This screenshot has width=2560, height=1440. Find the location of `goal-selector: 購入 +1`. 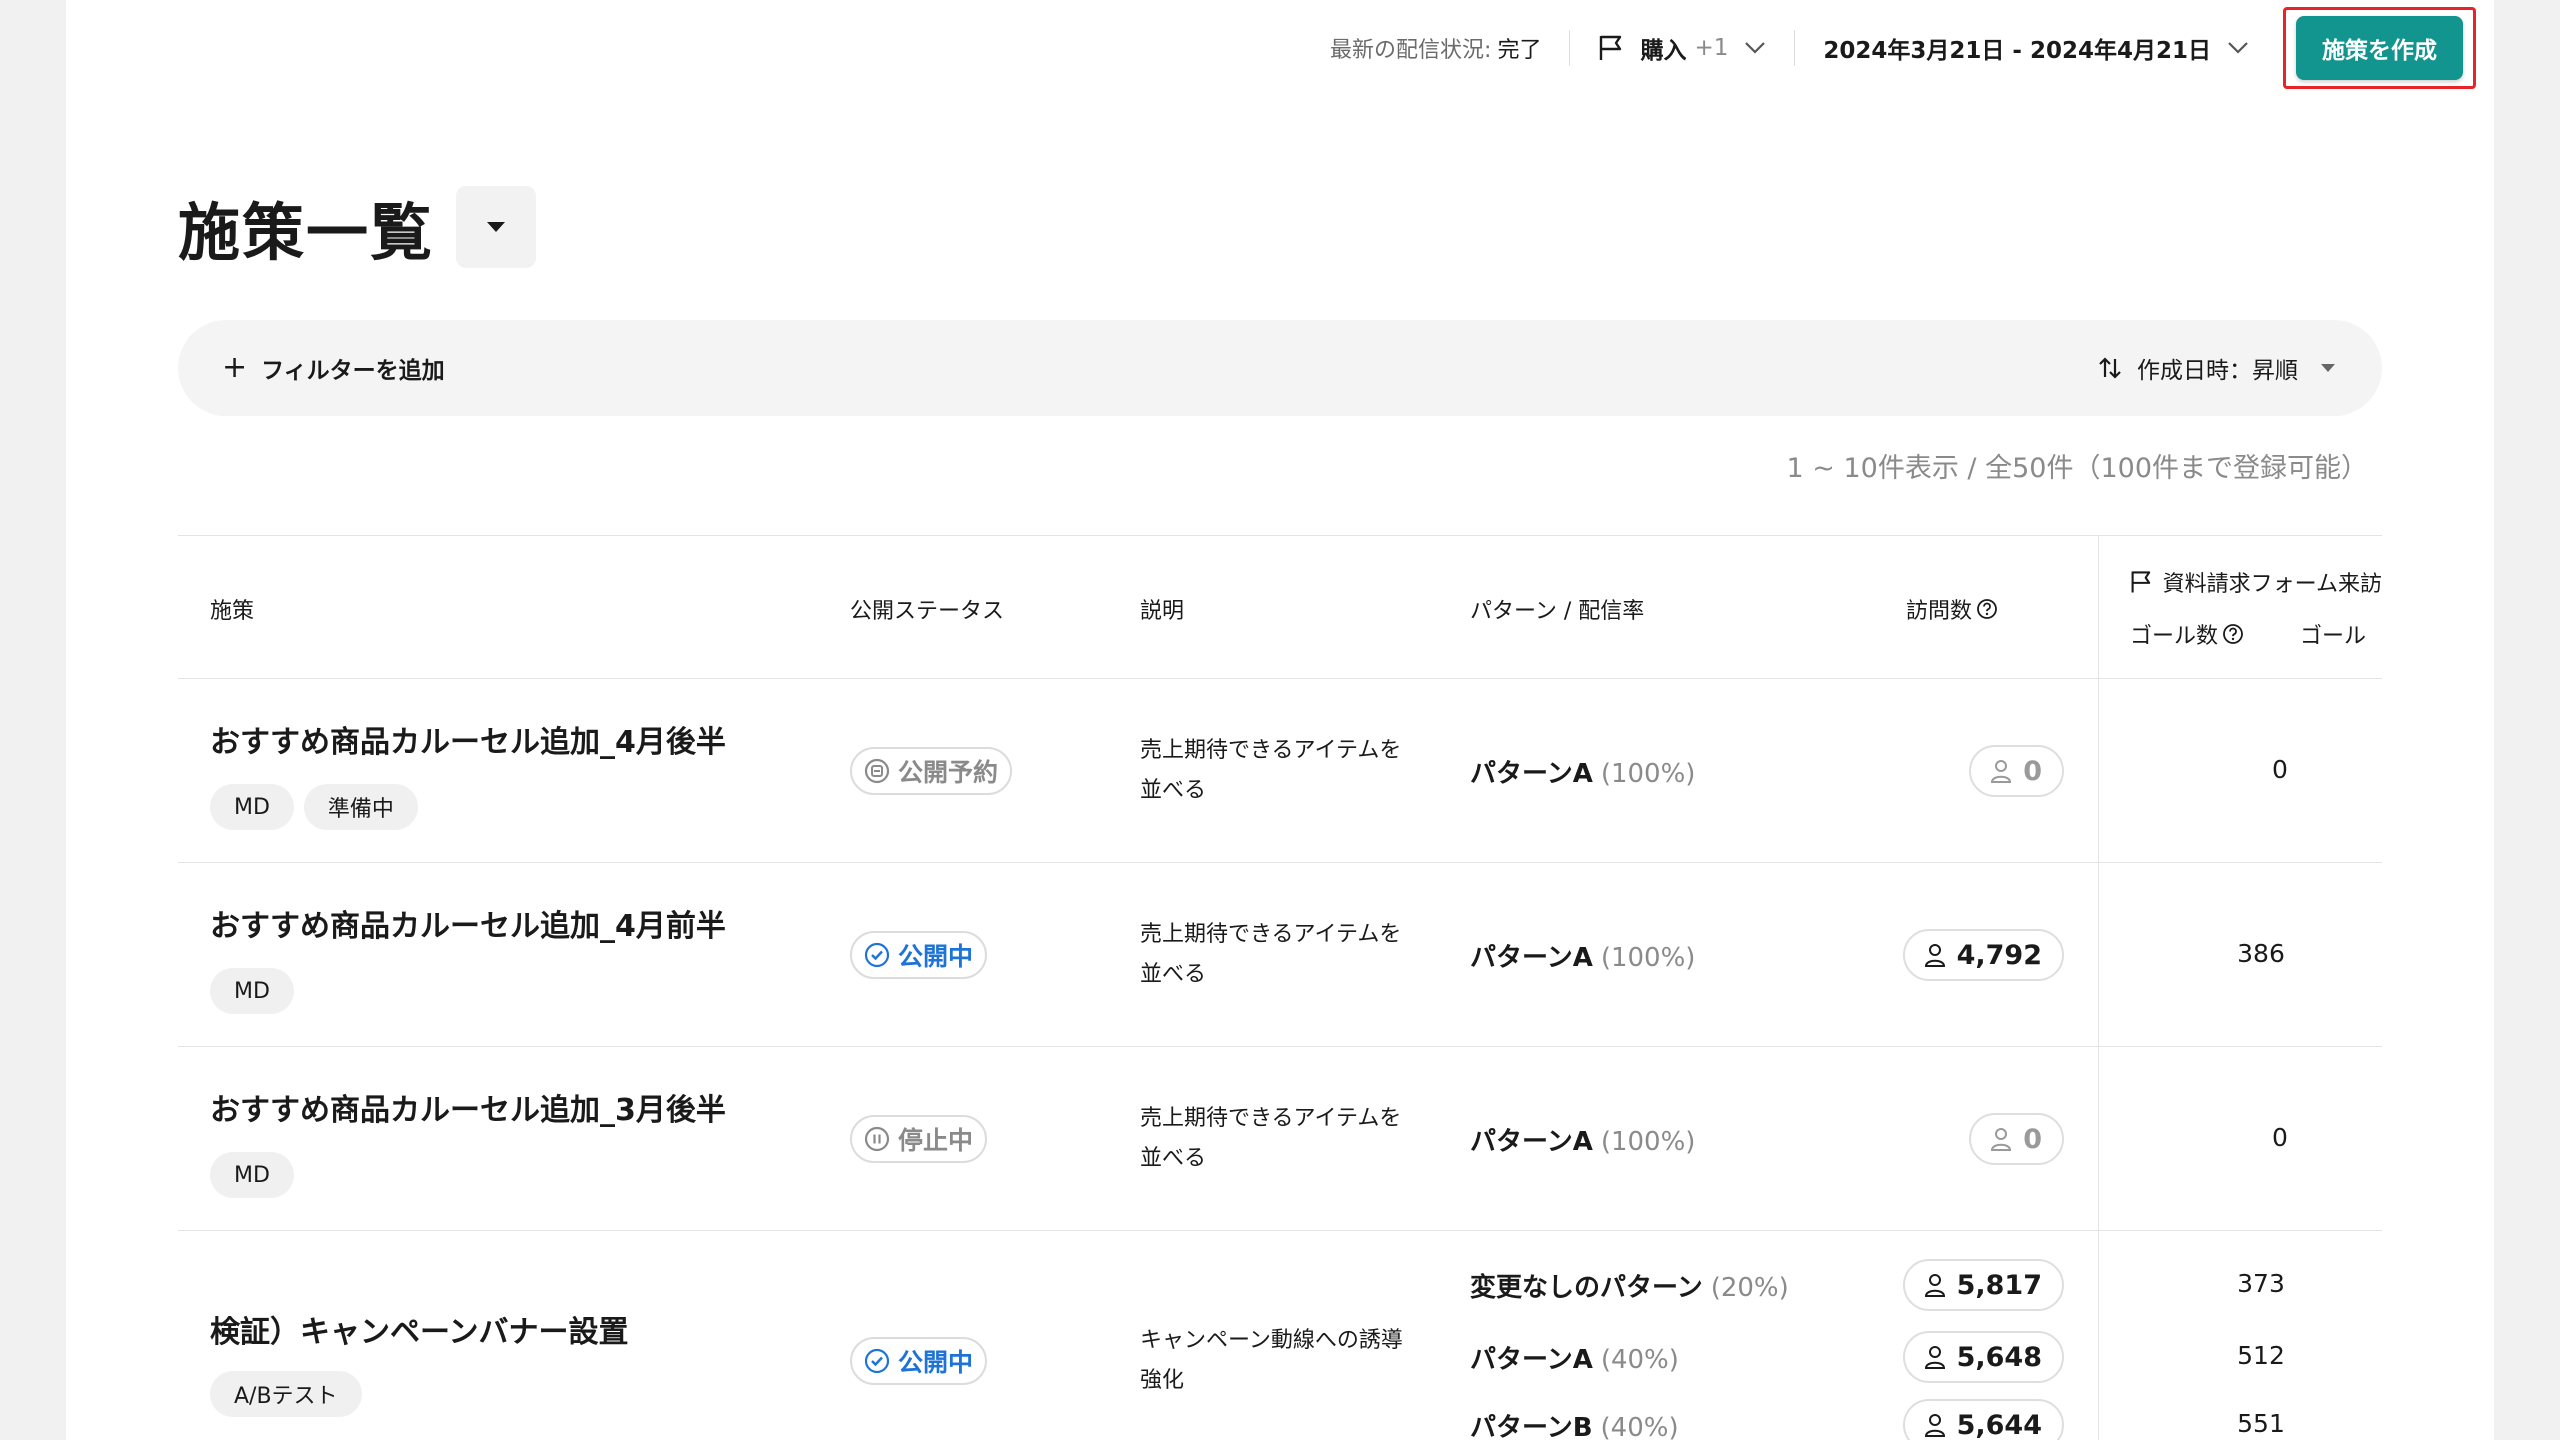

goal-selector: 購入 +1 is located at coordinates (1682, 48).